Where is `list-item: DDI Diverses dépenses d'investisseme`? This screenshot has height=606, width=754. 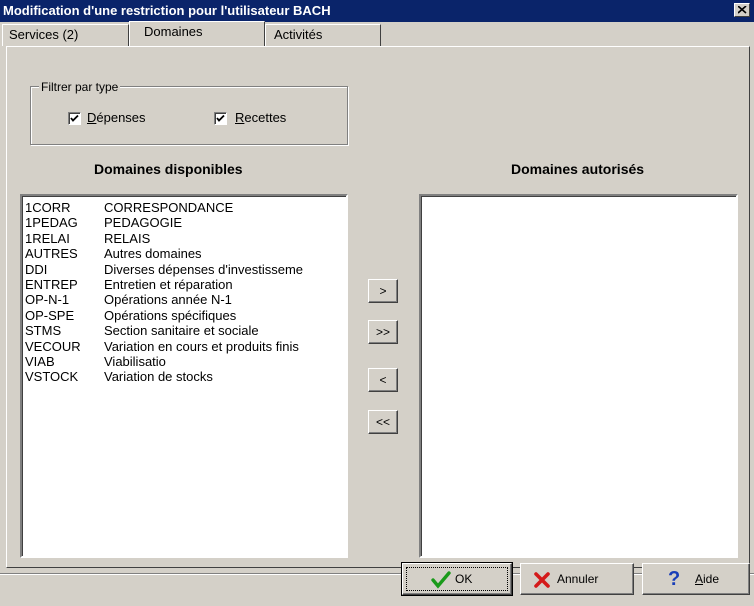
list-item: DDI Diverses dépenses d'investisseme is located at coordinates (164, 270).